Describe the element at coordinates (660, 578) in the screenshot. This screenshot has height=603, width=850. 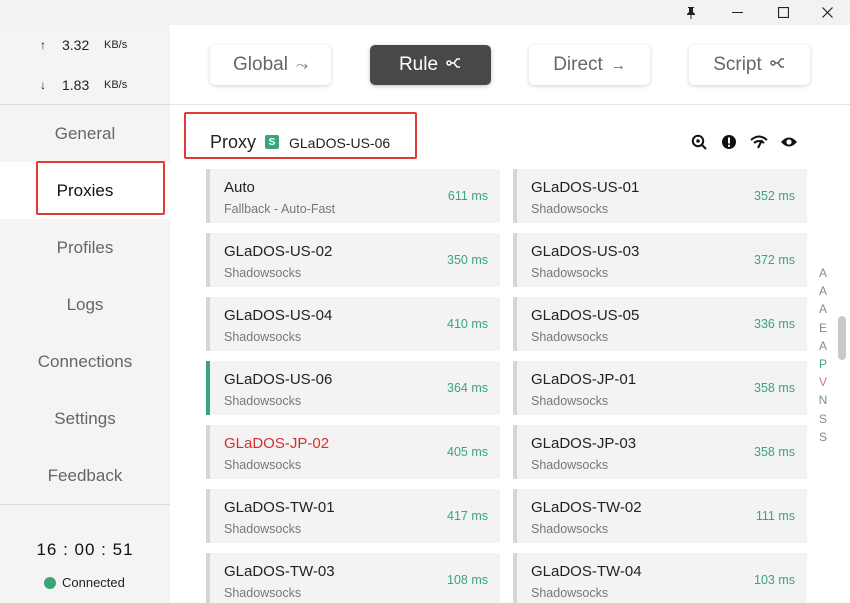
I see `proxy-card-tw-04: GLaDOS-TW-04 Shadowsocks 103 ms` at that location.